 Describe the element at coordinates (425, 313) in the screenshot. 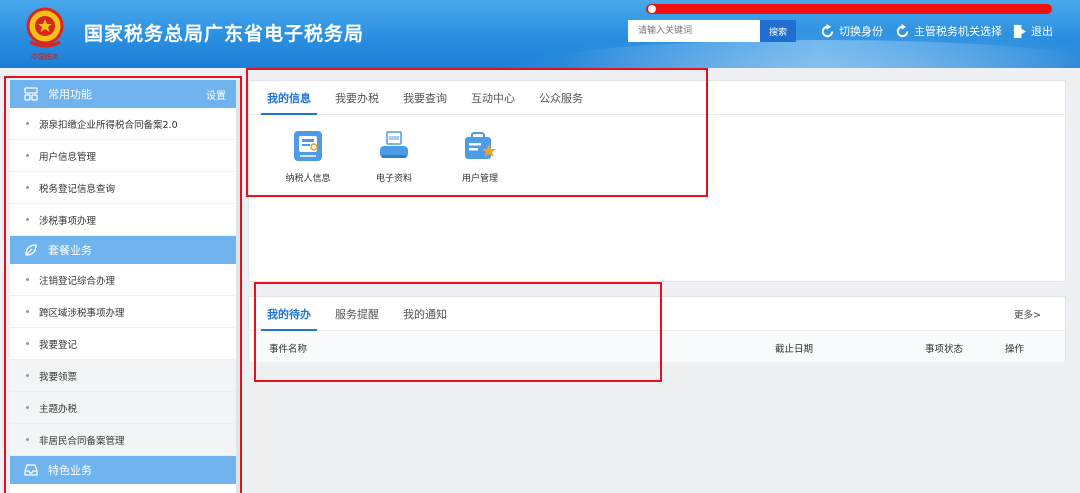

I see `tab-my-notices: 我的通知` at that location.